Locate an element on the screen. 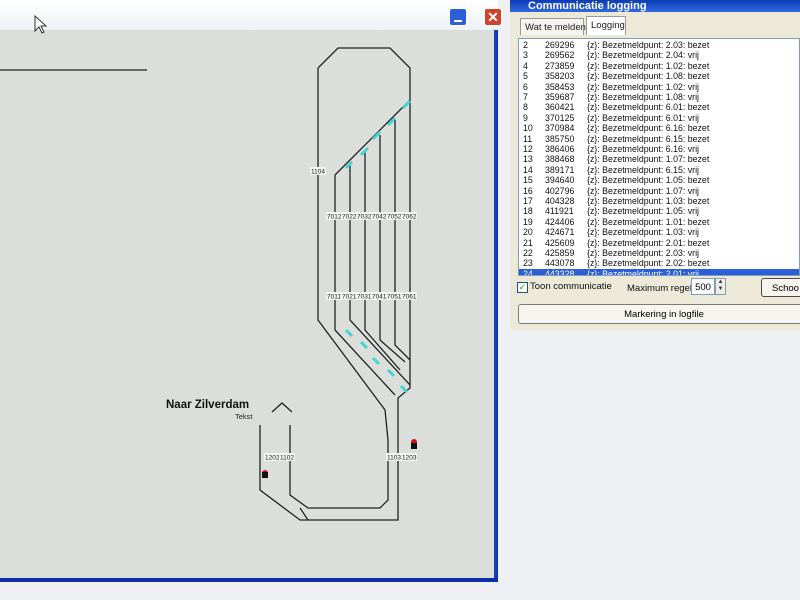 This screenshot has height=600, width=800. log-row: 15 394640 {z}: Bezetmeldpunt: 1.05: bezet is located at coordinates (659, 180).